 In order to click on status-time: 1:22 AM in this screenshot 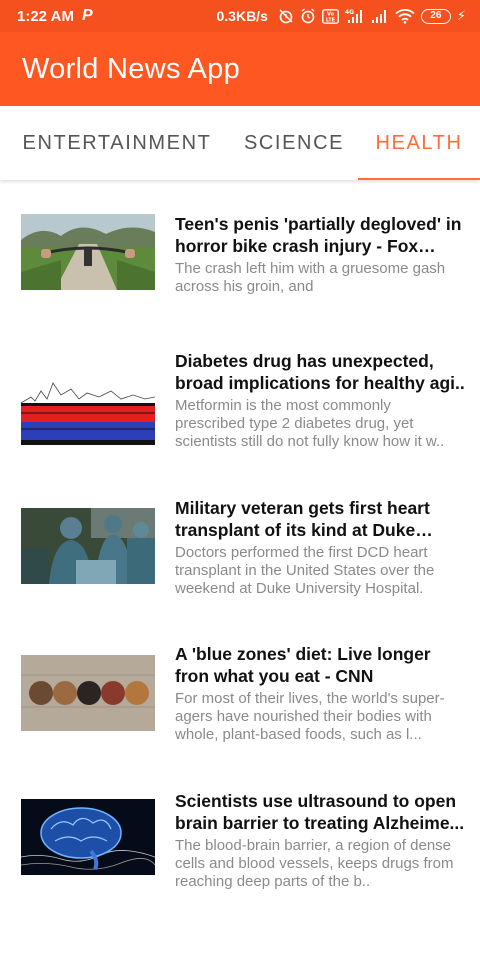, I will do `click(45, 16)`.